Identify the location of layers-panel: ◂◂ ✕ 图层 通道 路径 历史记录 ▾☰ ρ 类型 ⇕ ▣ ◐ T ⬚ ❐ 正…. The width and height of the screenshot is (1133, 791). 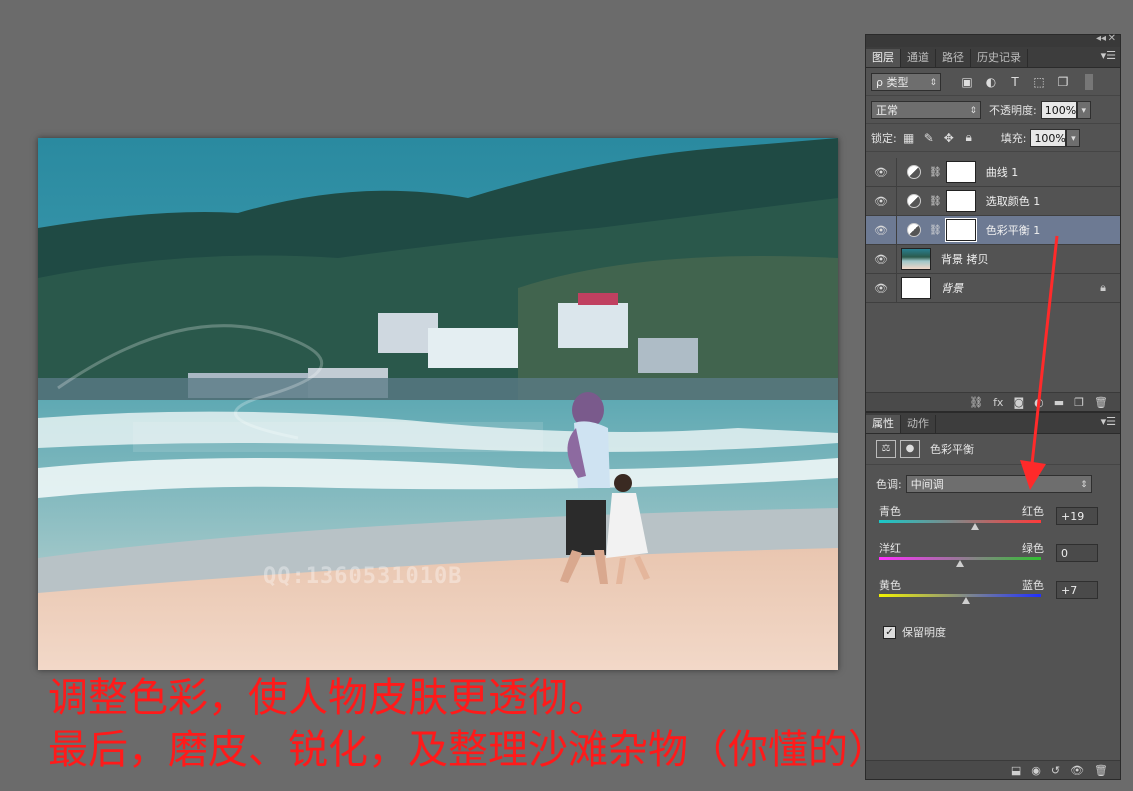
(993, 222).